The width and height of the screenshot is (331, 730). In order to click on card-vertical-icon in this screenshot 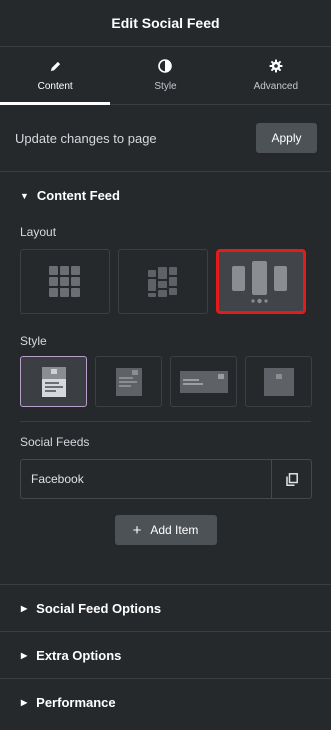, I will do `click(53, 381)`.